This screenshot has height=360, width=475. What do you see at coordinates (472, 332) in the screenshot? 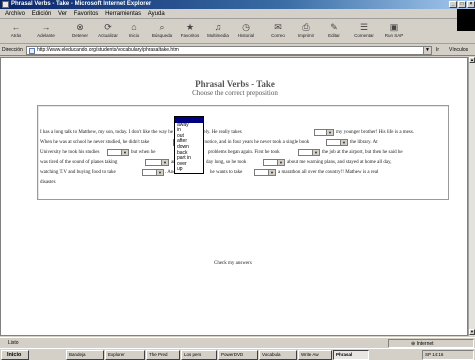
I see `scroll-down-icon: ▼` at bounding box center [472, 332].